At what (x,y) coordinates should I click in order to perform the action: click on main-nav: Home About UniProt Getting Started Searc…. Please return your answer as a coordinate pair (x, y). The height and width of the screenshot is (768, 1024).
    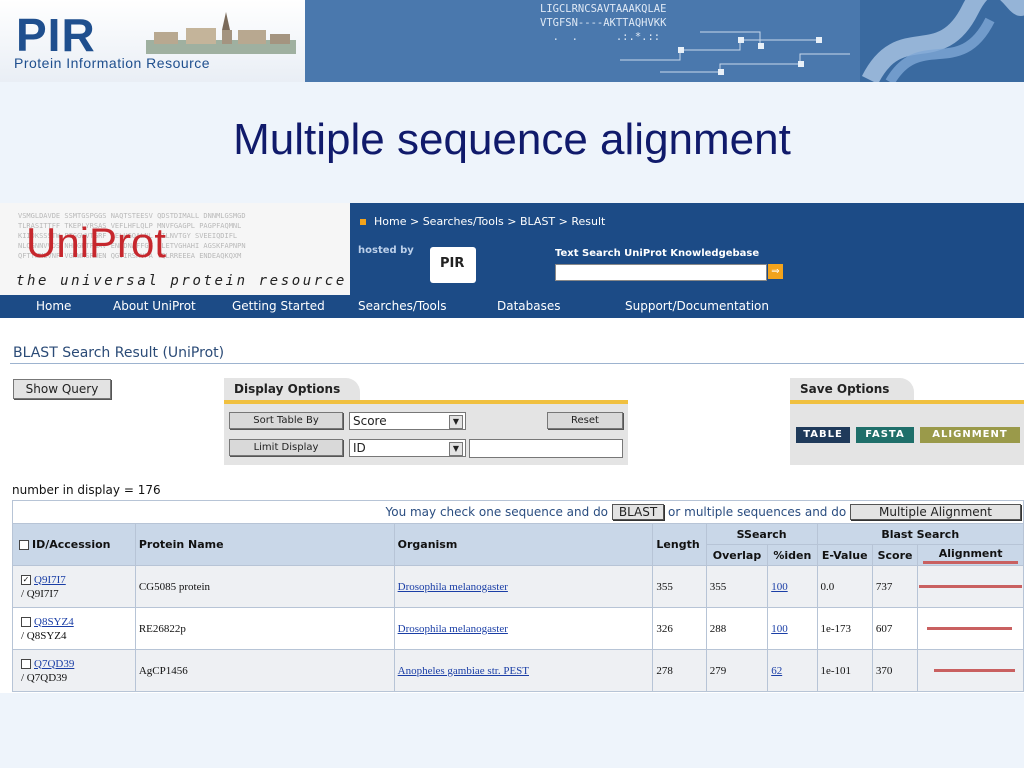
    Looking at the image, I should click on (512, 306).